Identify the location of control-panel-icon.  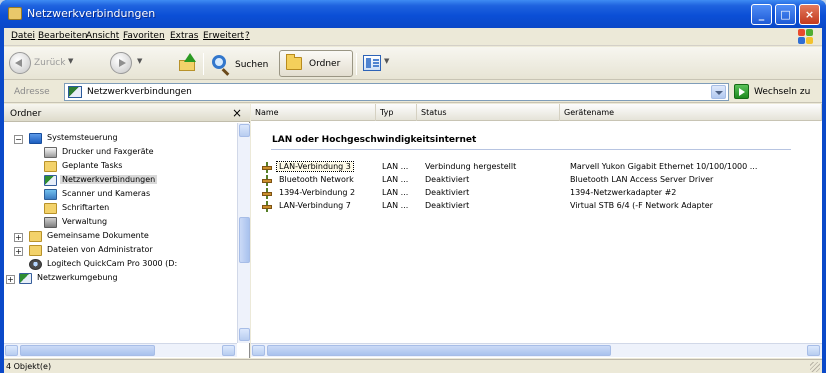
(35, 138).